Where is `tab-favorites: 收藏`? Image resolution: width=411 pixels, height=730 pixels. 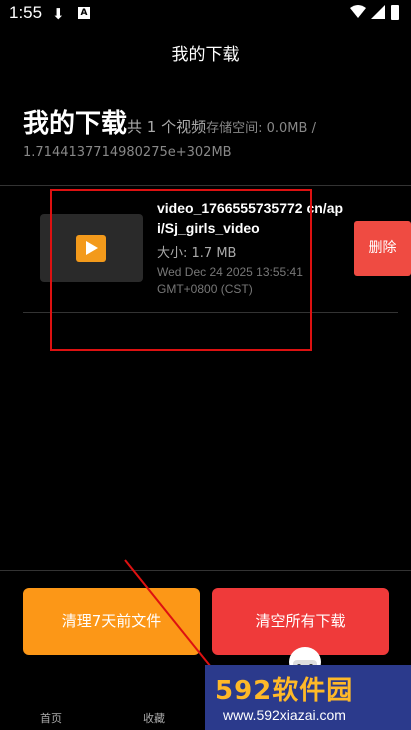
tab-favorites: 收藏 is located at coordinates (154, 718).